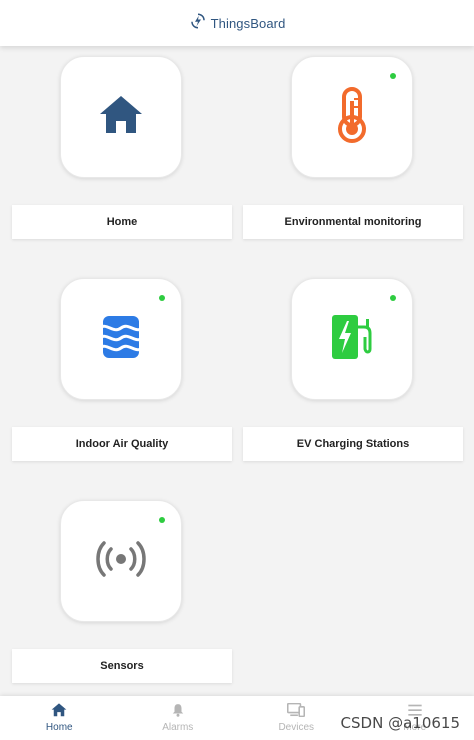 The width and height of the screenshot is (474, 740). I want to click on devices-icon, so click(296, 711).